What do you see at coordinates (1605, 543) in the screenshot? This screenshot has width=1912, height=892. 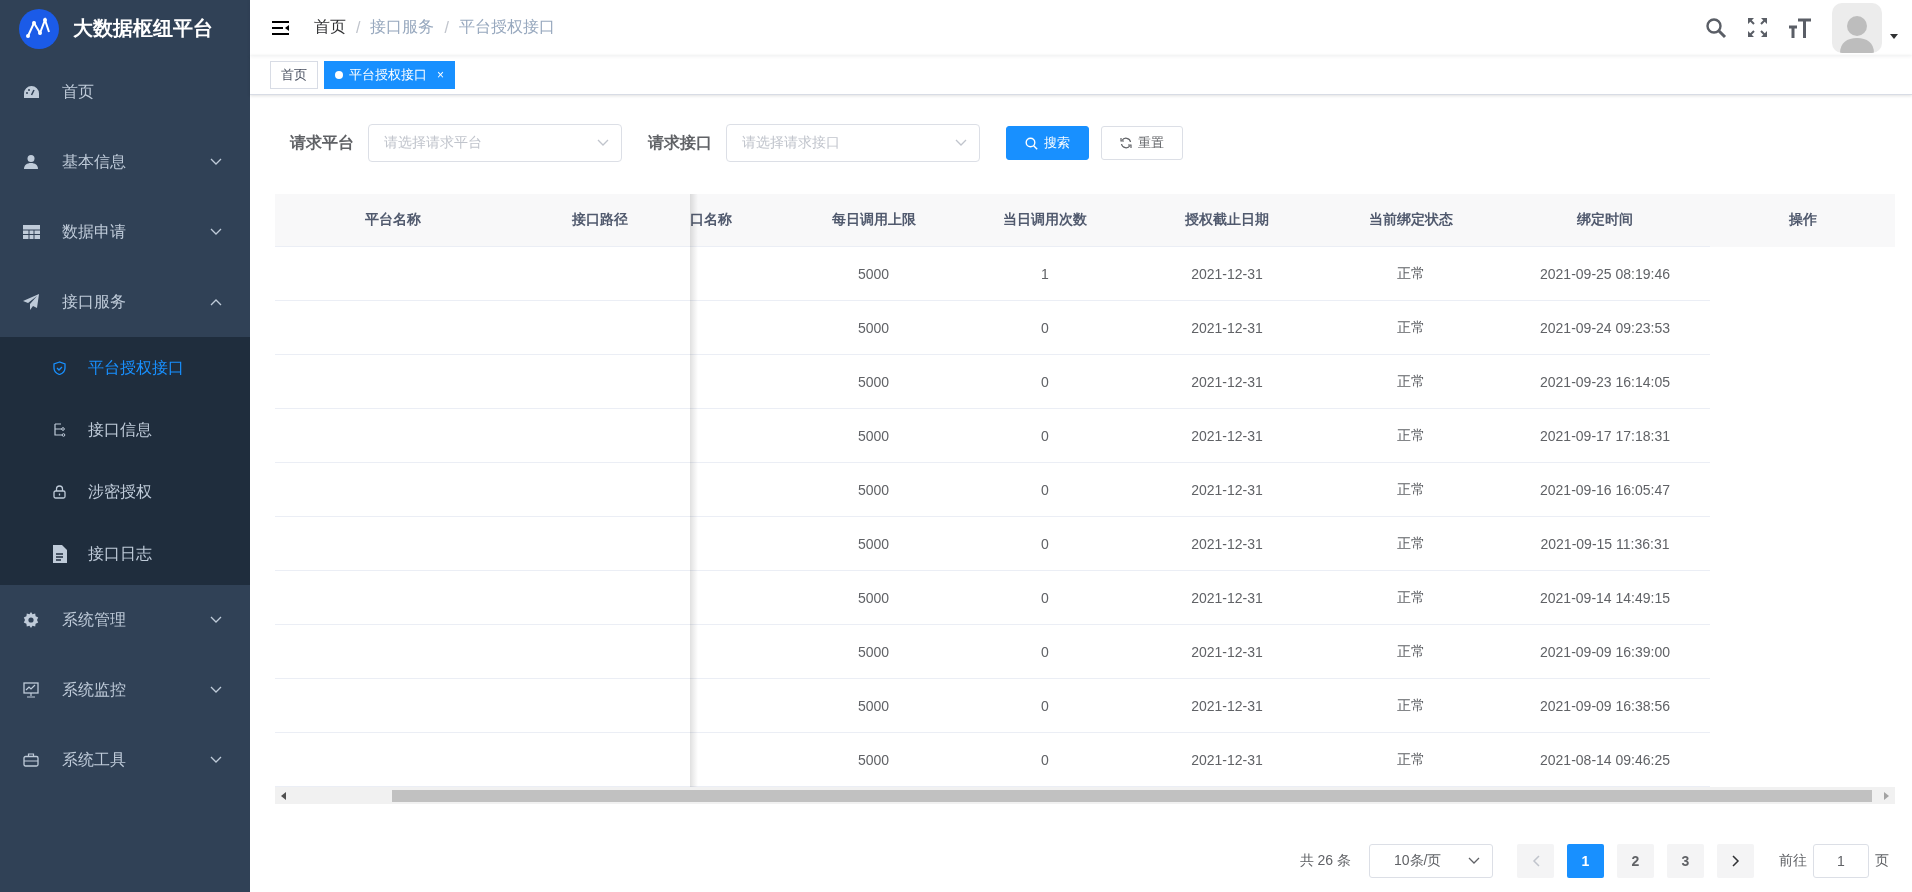 I see `table-cell: 2021-09-15 11:36:31` at bounding box center [1605, 543].